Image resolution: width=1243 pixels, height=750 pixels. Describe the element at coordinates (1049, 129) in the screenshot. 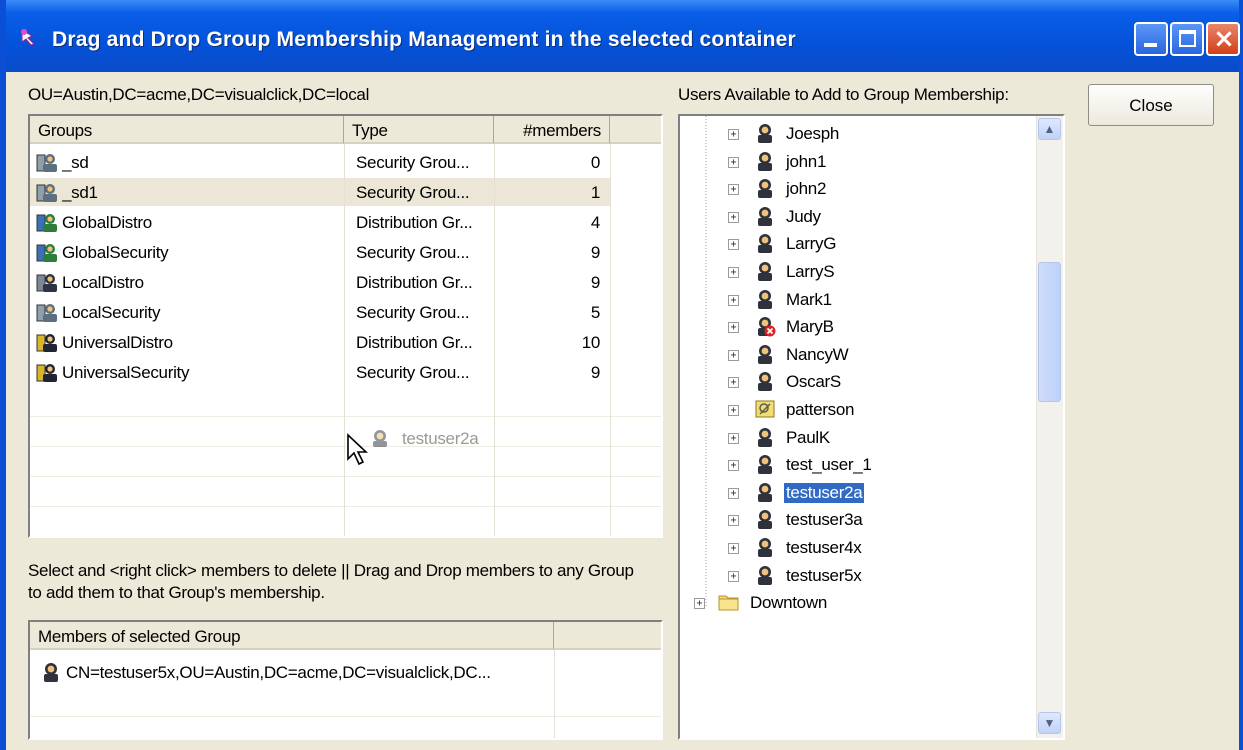

I see `scroll-up-button: ▲` at that location.